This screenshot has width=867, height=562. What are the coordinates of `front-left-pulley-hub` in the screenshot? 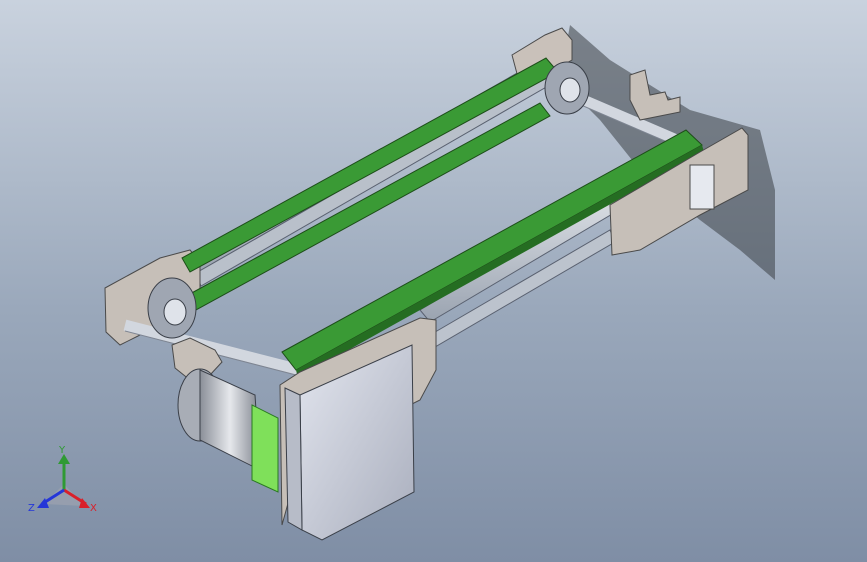 It's located at (175, 312).